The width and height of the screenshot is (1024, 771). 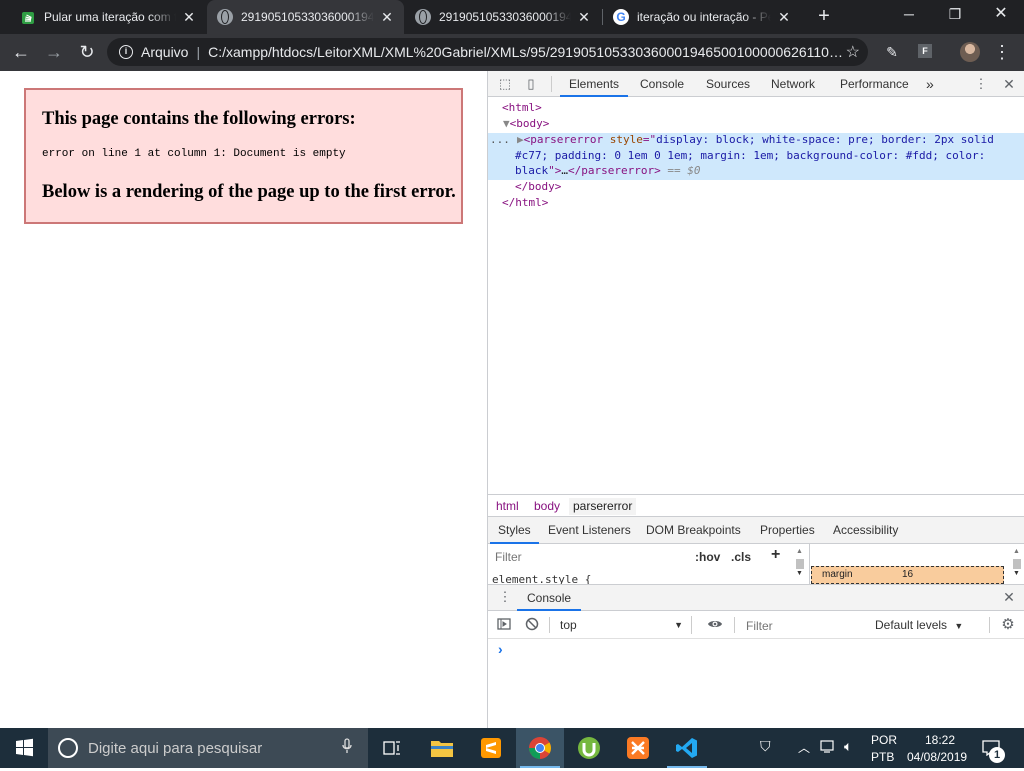 What do you see at coordinates (715, 624) in the screenshot?
I see `live-expression-eye-icon` at bounding box center [715, 624].